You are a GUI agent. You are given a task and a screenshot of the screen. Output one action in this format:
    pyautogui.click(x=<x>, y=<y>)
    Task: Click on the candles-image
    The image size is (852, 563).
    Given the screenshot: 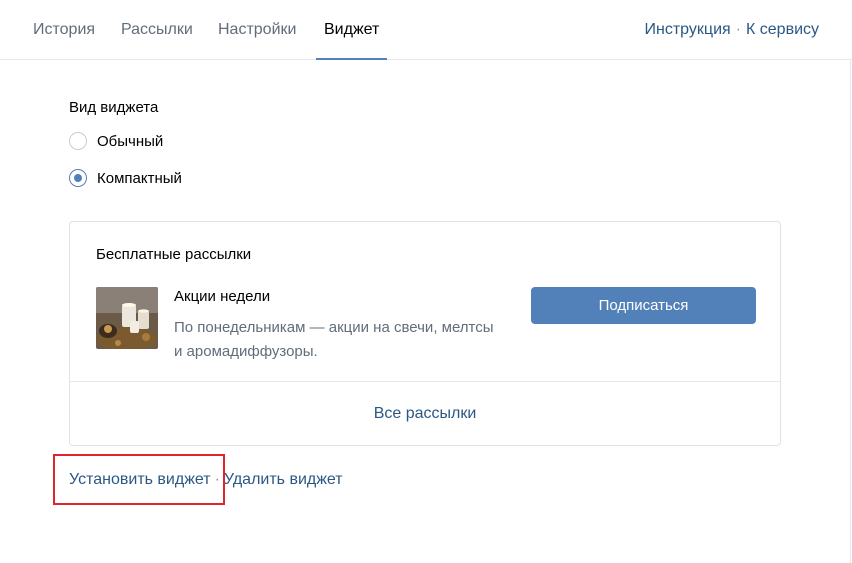 What is the action you would take?
    pyautogui.click(x=127, y=318)
    